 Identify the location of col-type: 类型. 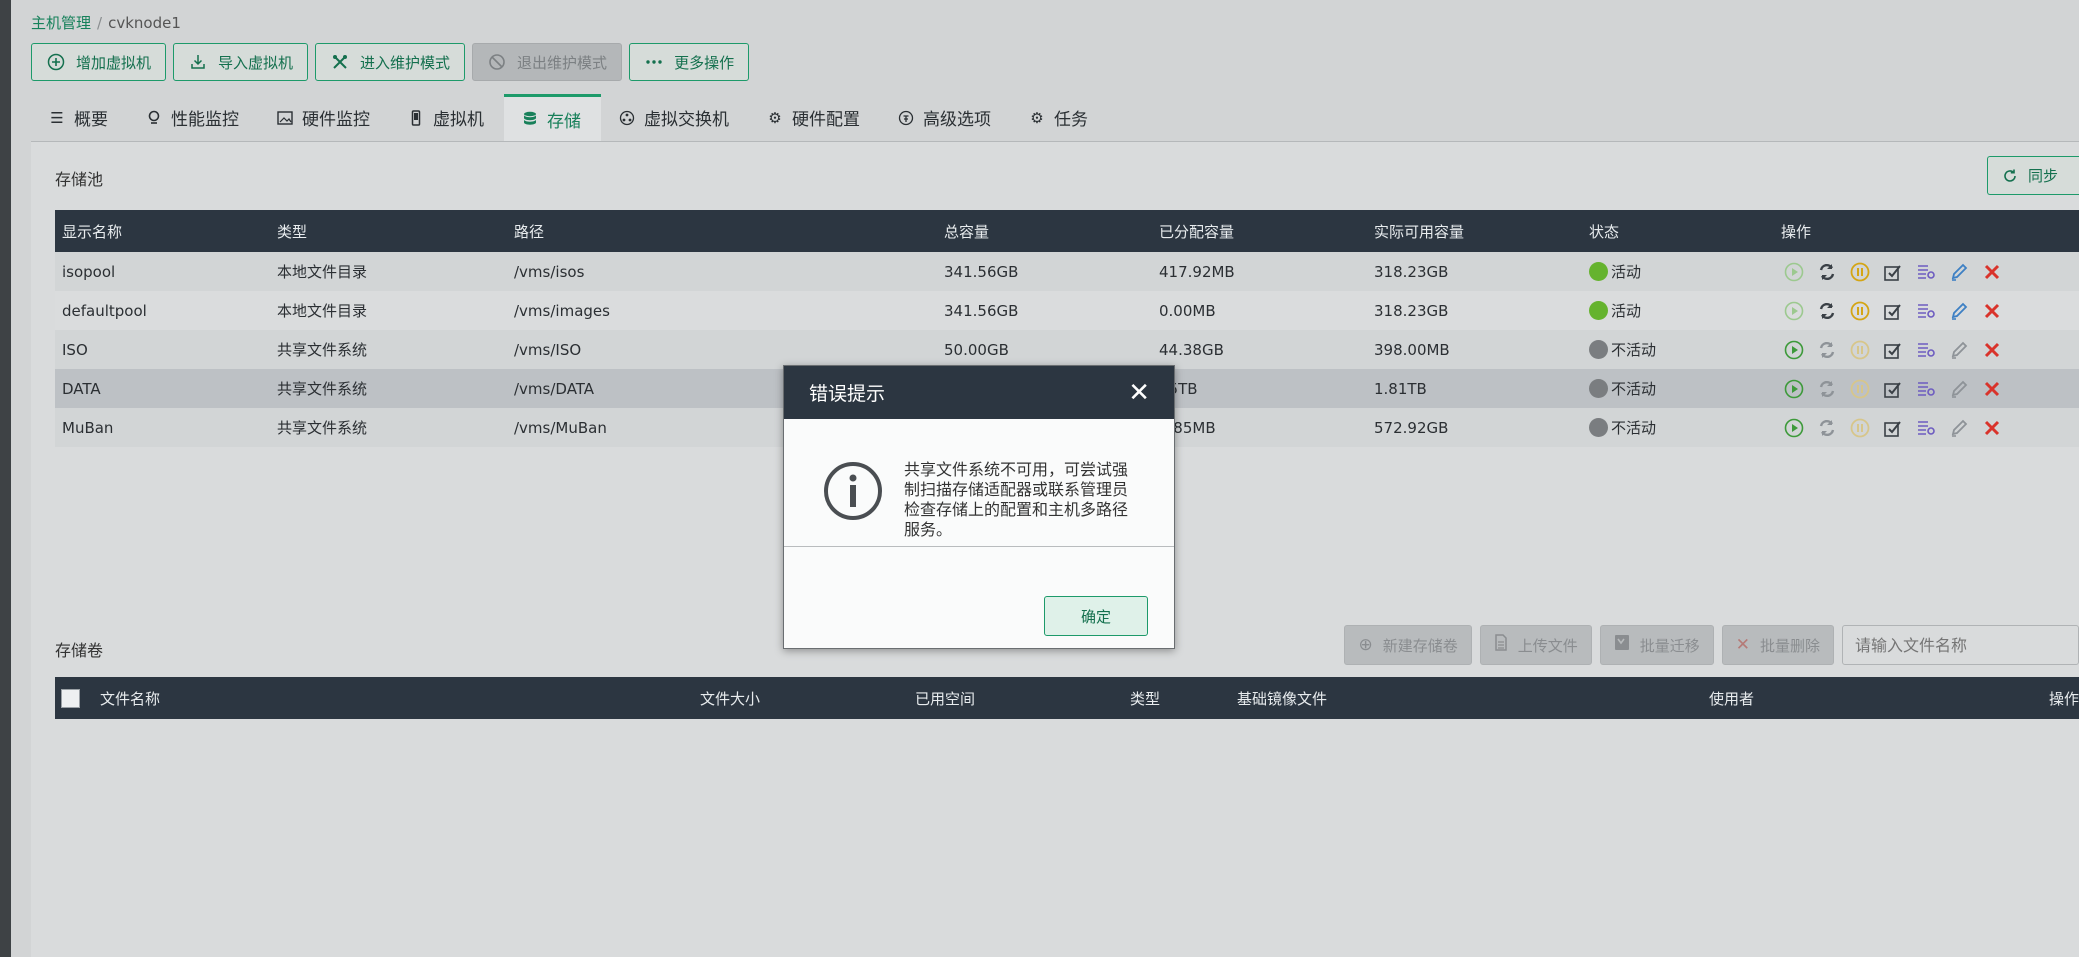
(388, 231).